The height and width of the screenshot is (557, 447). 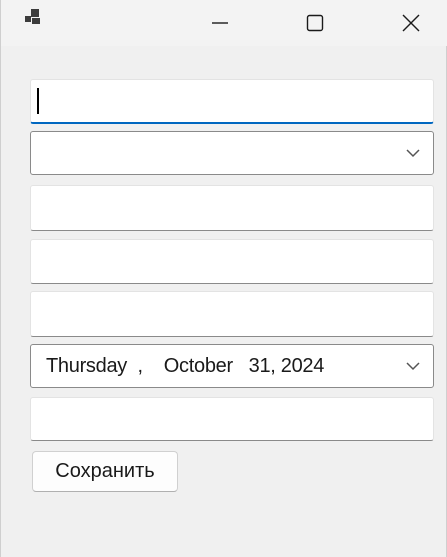 What do you see at coordinates (105, 471) in the screenshot?
I see `save-button: Сохранить` at bounding box center [105, 471].